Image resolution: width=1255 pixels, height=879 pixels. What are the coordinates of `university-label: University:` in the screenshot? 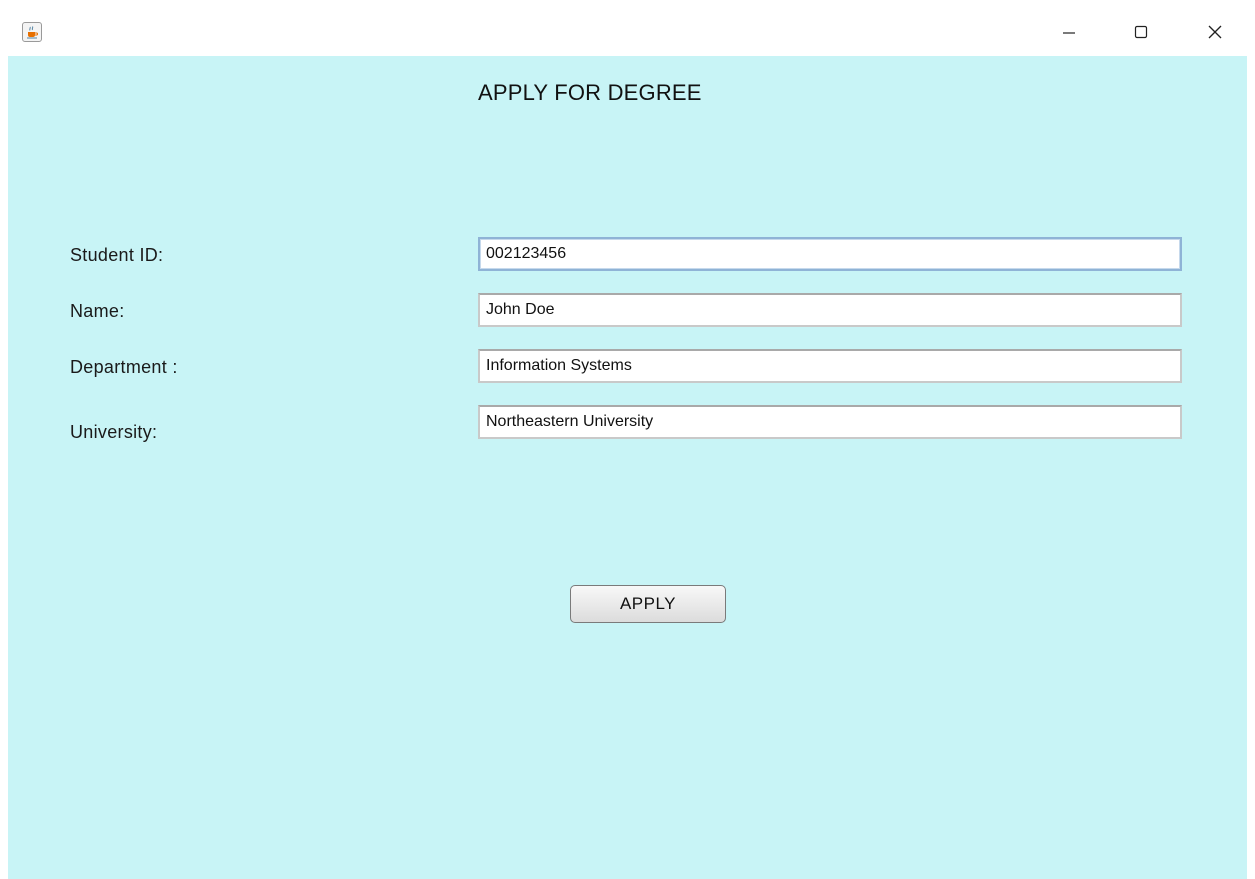 It's located at (114, 432).